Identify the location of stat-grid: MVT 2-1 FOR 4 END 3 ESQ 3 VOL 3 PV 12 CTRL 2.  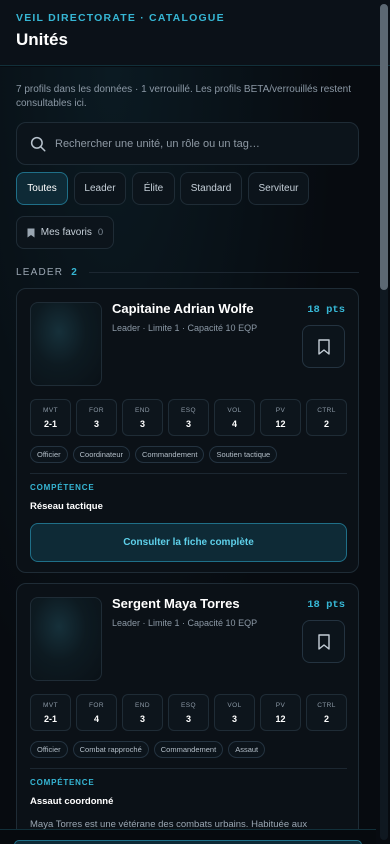
(188, 712).